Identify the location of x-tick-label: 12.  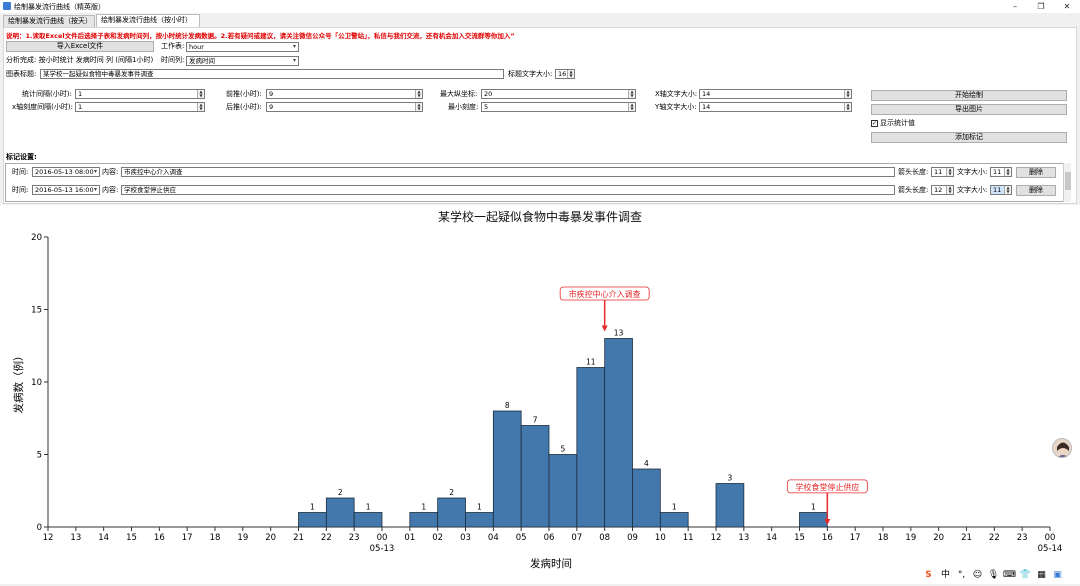
(48, 538).